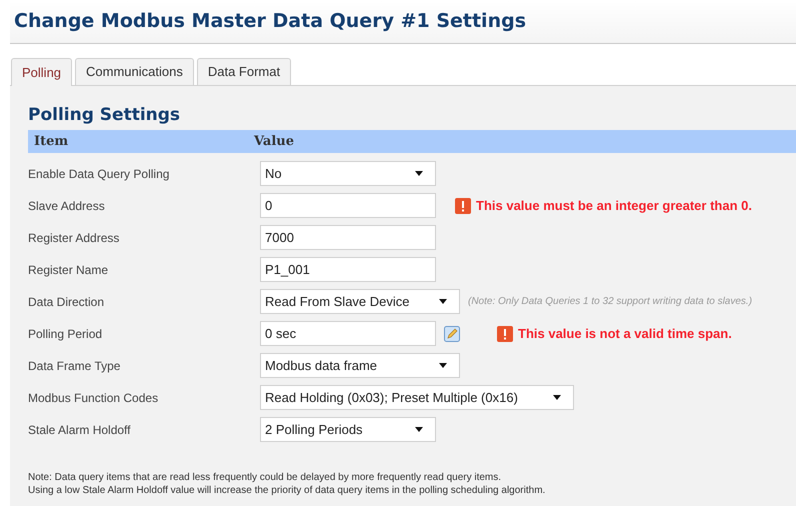 The height and width of the screenshot is (506, 796). Describe the element at coordinates (69, 270) in the screenshot. I see `field-label: Register Name` at that location.